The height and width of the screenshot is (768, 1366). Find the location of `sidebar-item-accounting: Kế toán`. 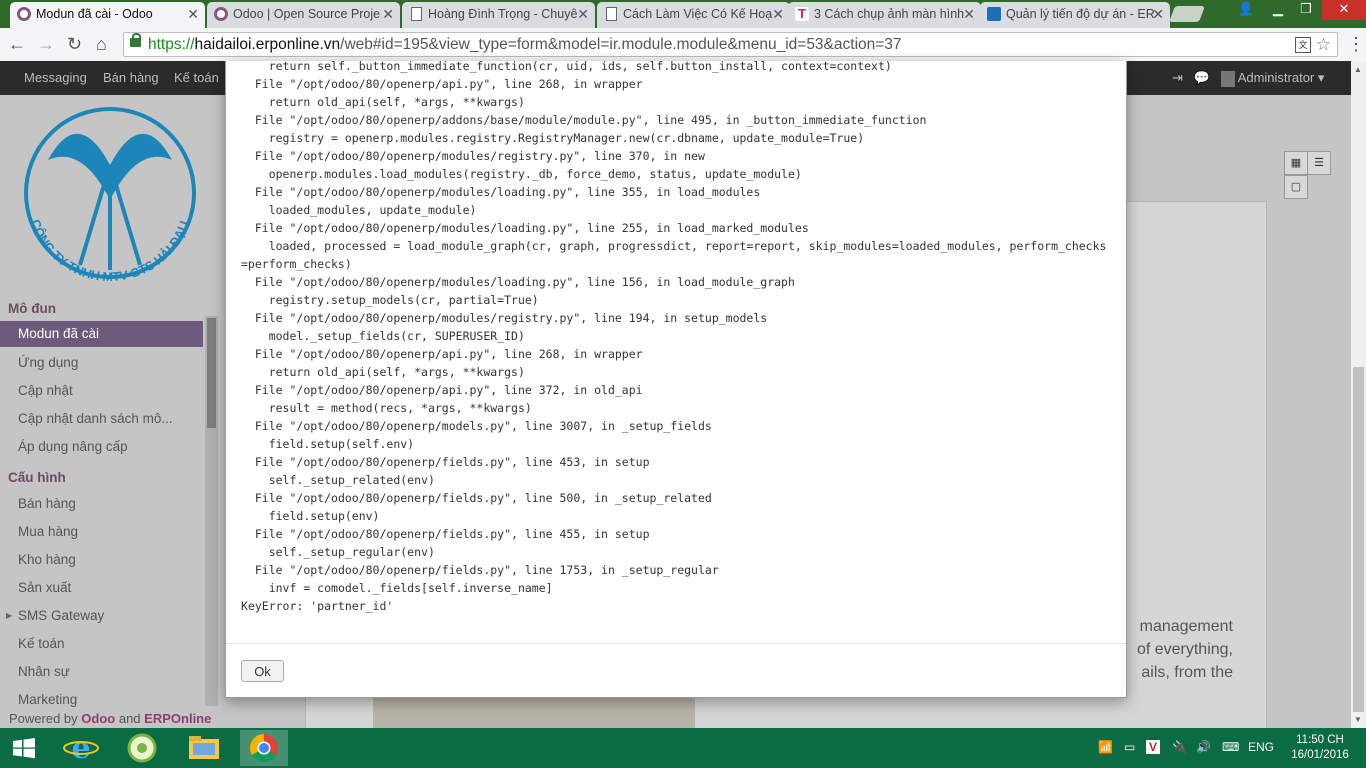

sidebar-item-accounting: Kế toán is located at coordinates (41, 643).